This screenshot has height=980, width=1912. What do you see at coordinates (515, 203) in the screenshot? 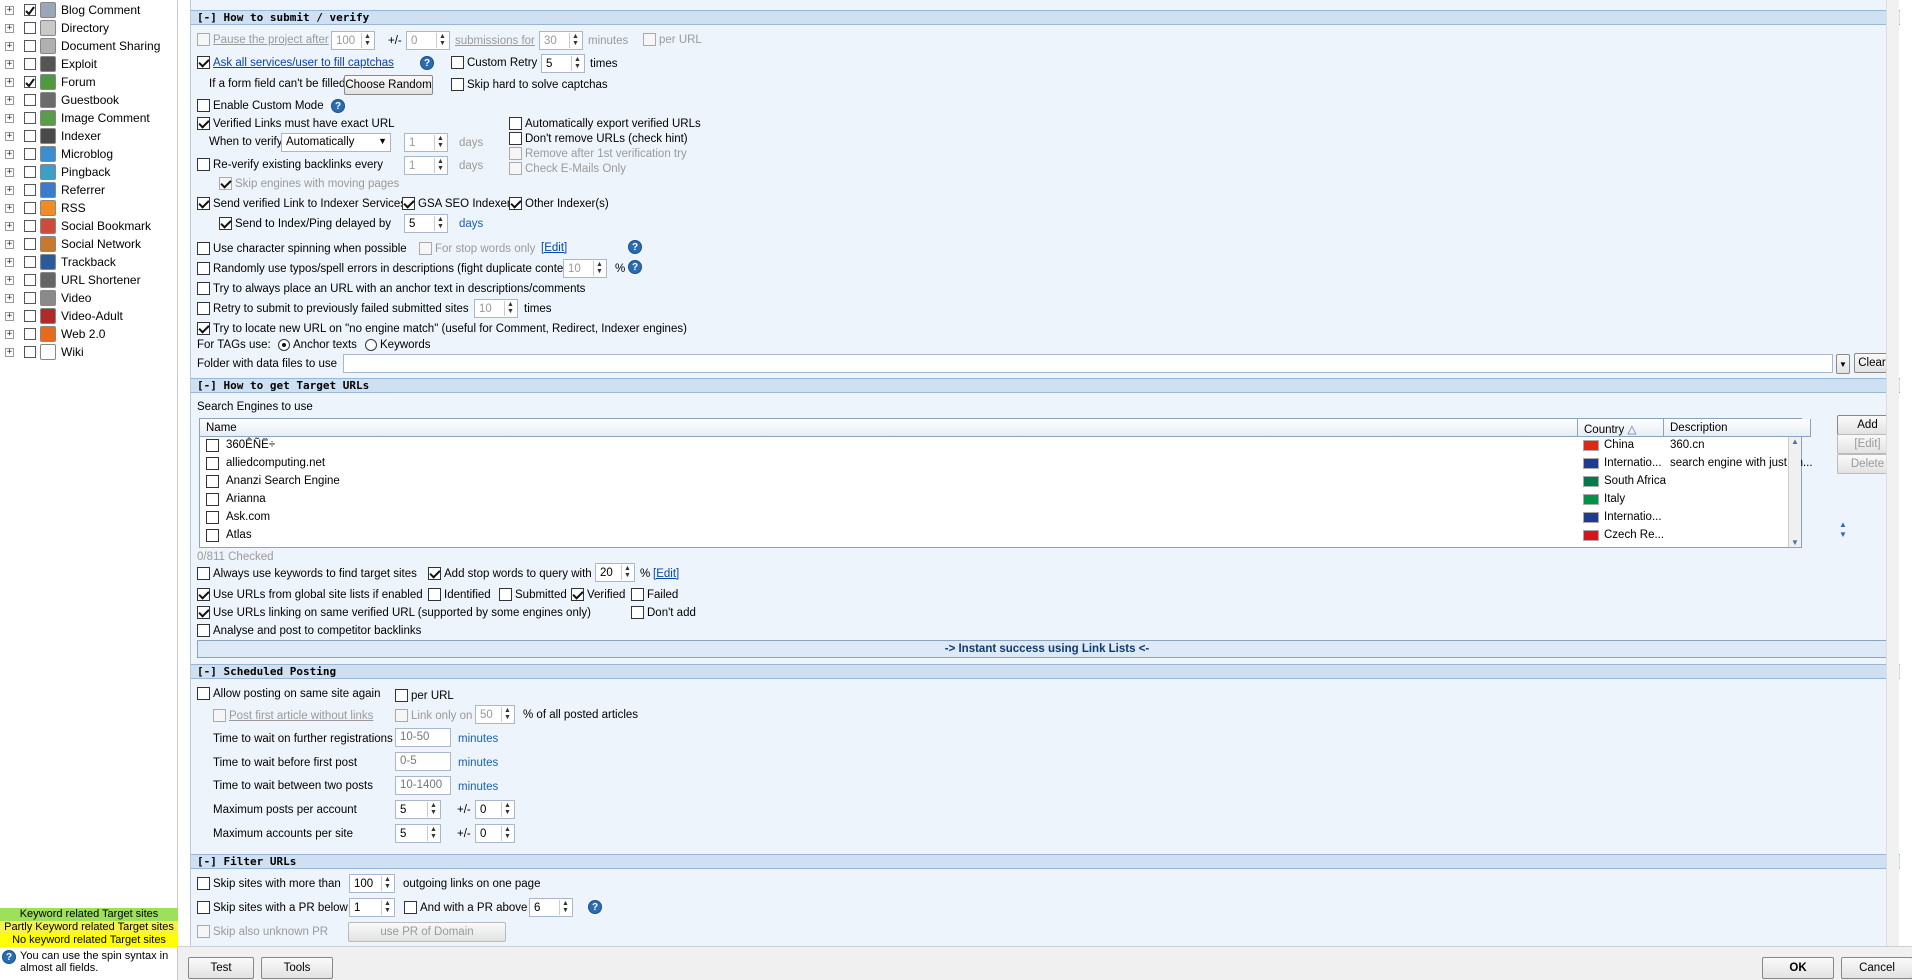
I see `other-indexer-checkbox` at bounding box center [515, 203].